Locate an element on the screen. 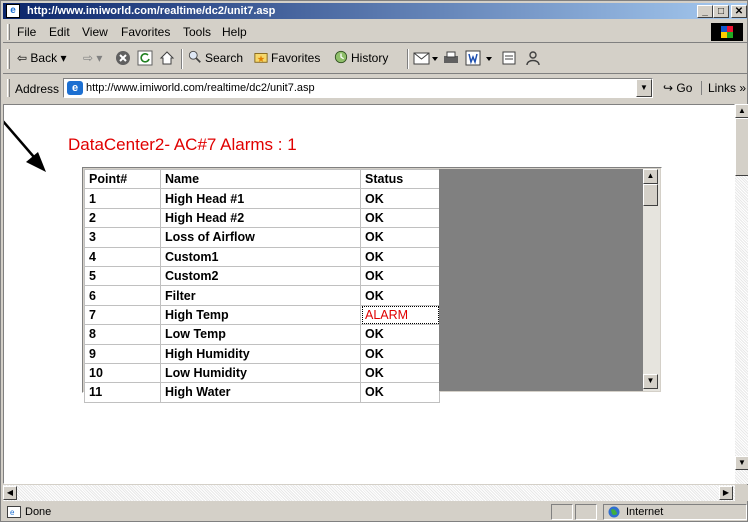 This screenshot has width=748, height=522. table-row: 11 High Water OK is located at coordinates (262, 392).